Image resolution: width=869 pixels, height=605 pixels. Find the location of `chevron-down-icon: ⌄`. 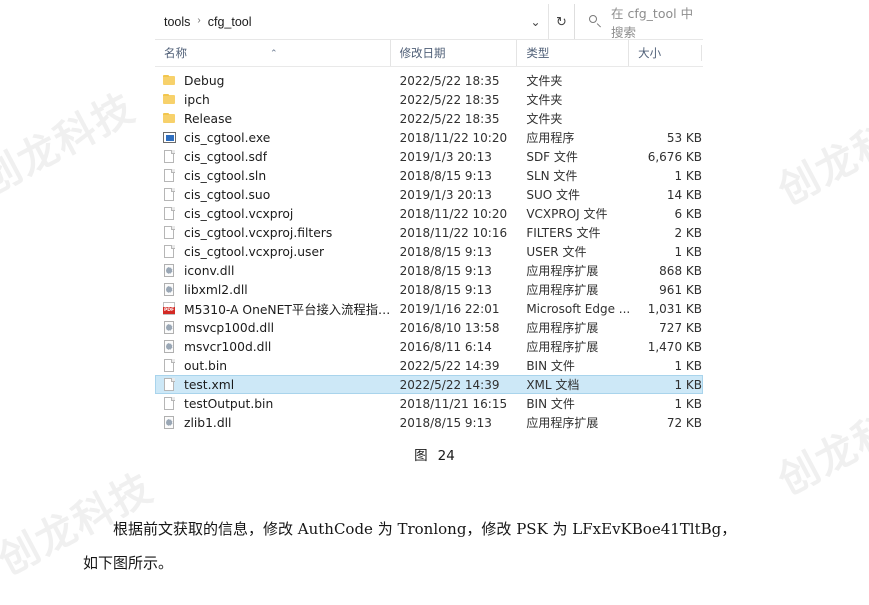

chevron-down-icon: ⌄ is located at coordinates (535, 21).